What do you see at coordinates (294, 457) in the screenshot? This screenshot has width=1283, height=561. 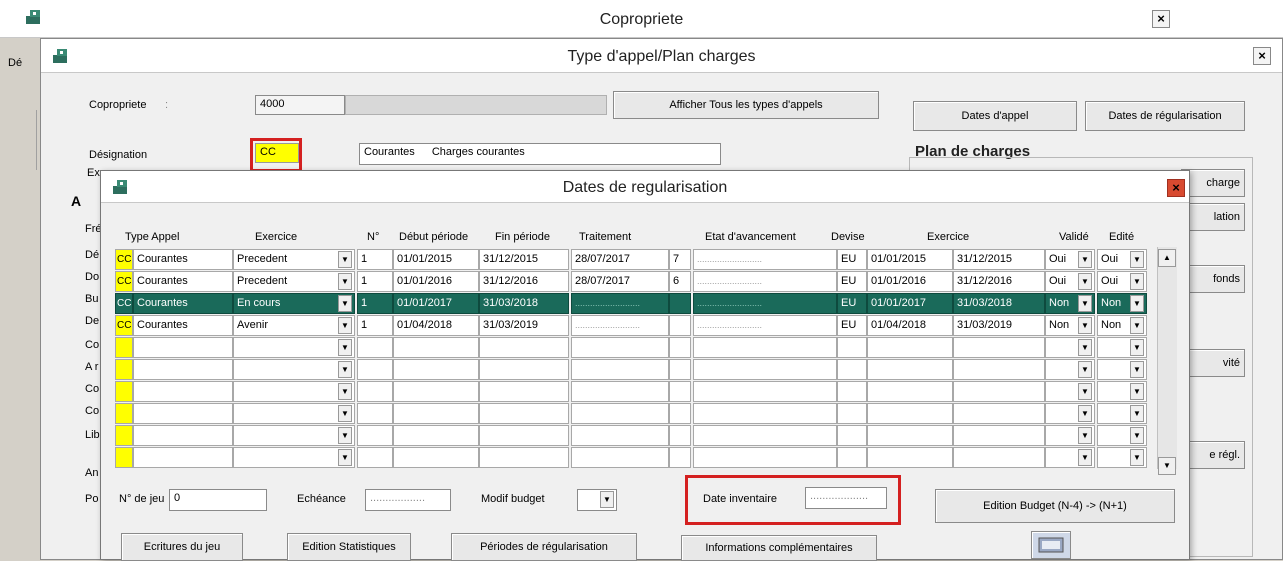 I see `cell-exercice: ▼` at bounding box center [294, 457].